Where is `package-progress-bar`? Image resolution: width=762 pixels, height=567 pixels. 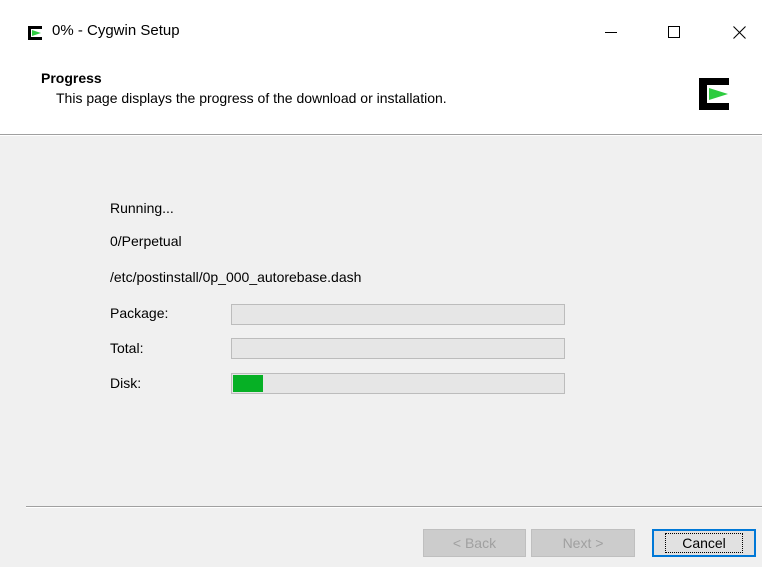
package-progress-bar is located at coordinates (398, 314).